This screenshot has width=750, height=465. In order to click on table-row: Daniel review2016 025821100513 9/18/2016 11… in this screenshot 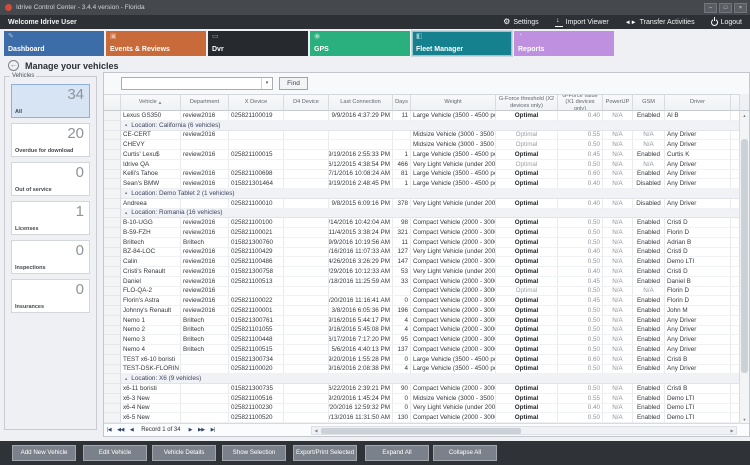, I will do `click(422, 281)`.